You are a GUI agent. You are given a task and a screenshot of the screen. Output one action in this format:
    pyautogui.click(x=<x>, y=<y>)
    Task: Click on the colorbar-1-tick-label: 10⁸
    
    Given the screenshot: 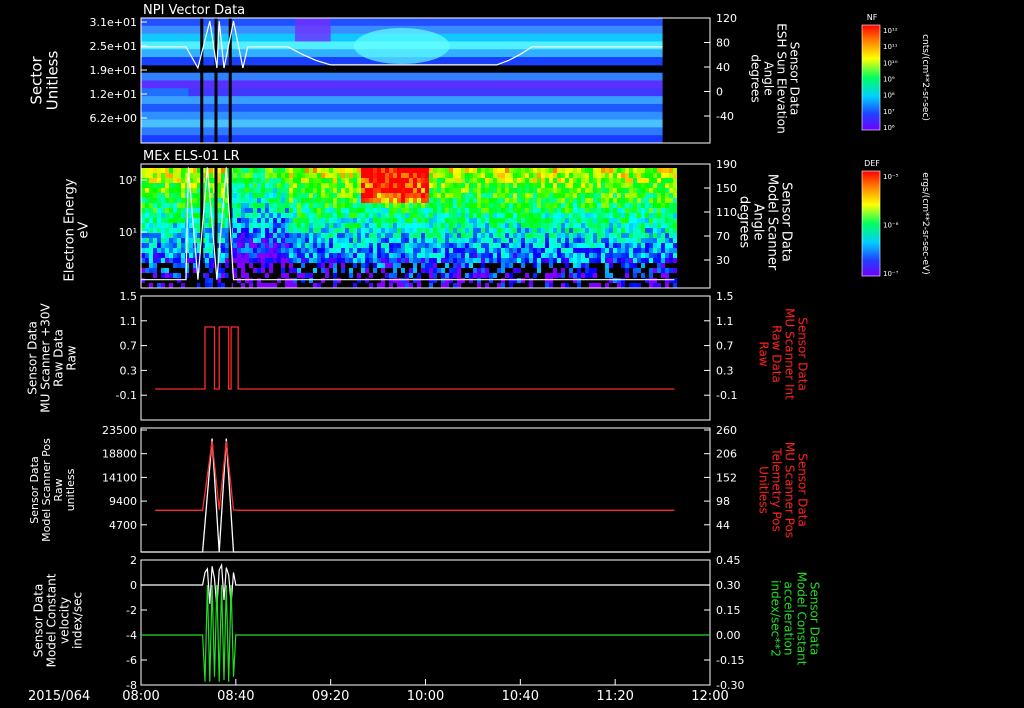 What is the action you would take?
    pyautogui.click(x=889, y=96)
    